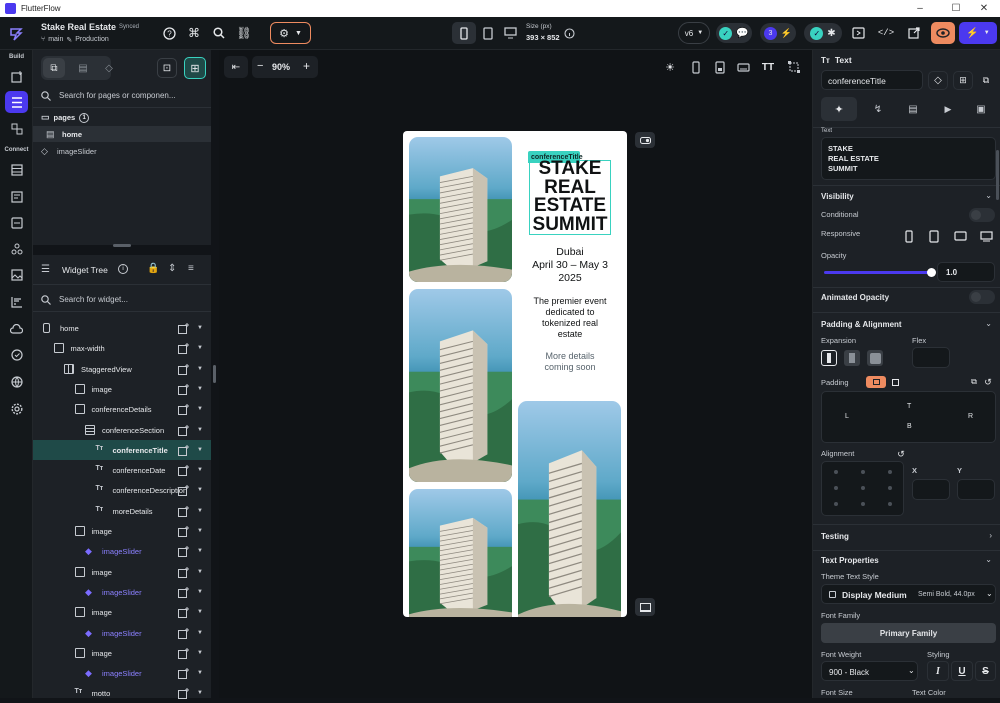 The width and height of the screenshot is (1000, 703). I want to click on testing-title: Testing, so click(835, 536).